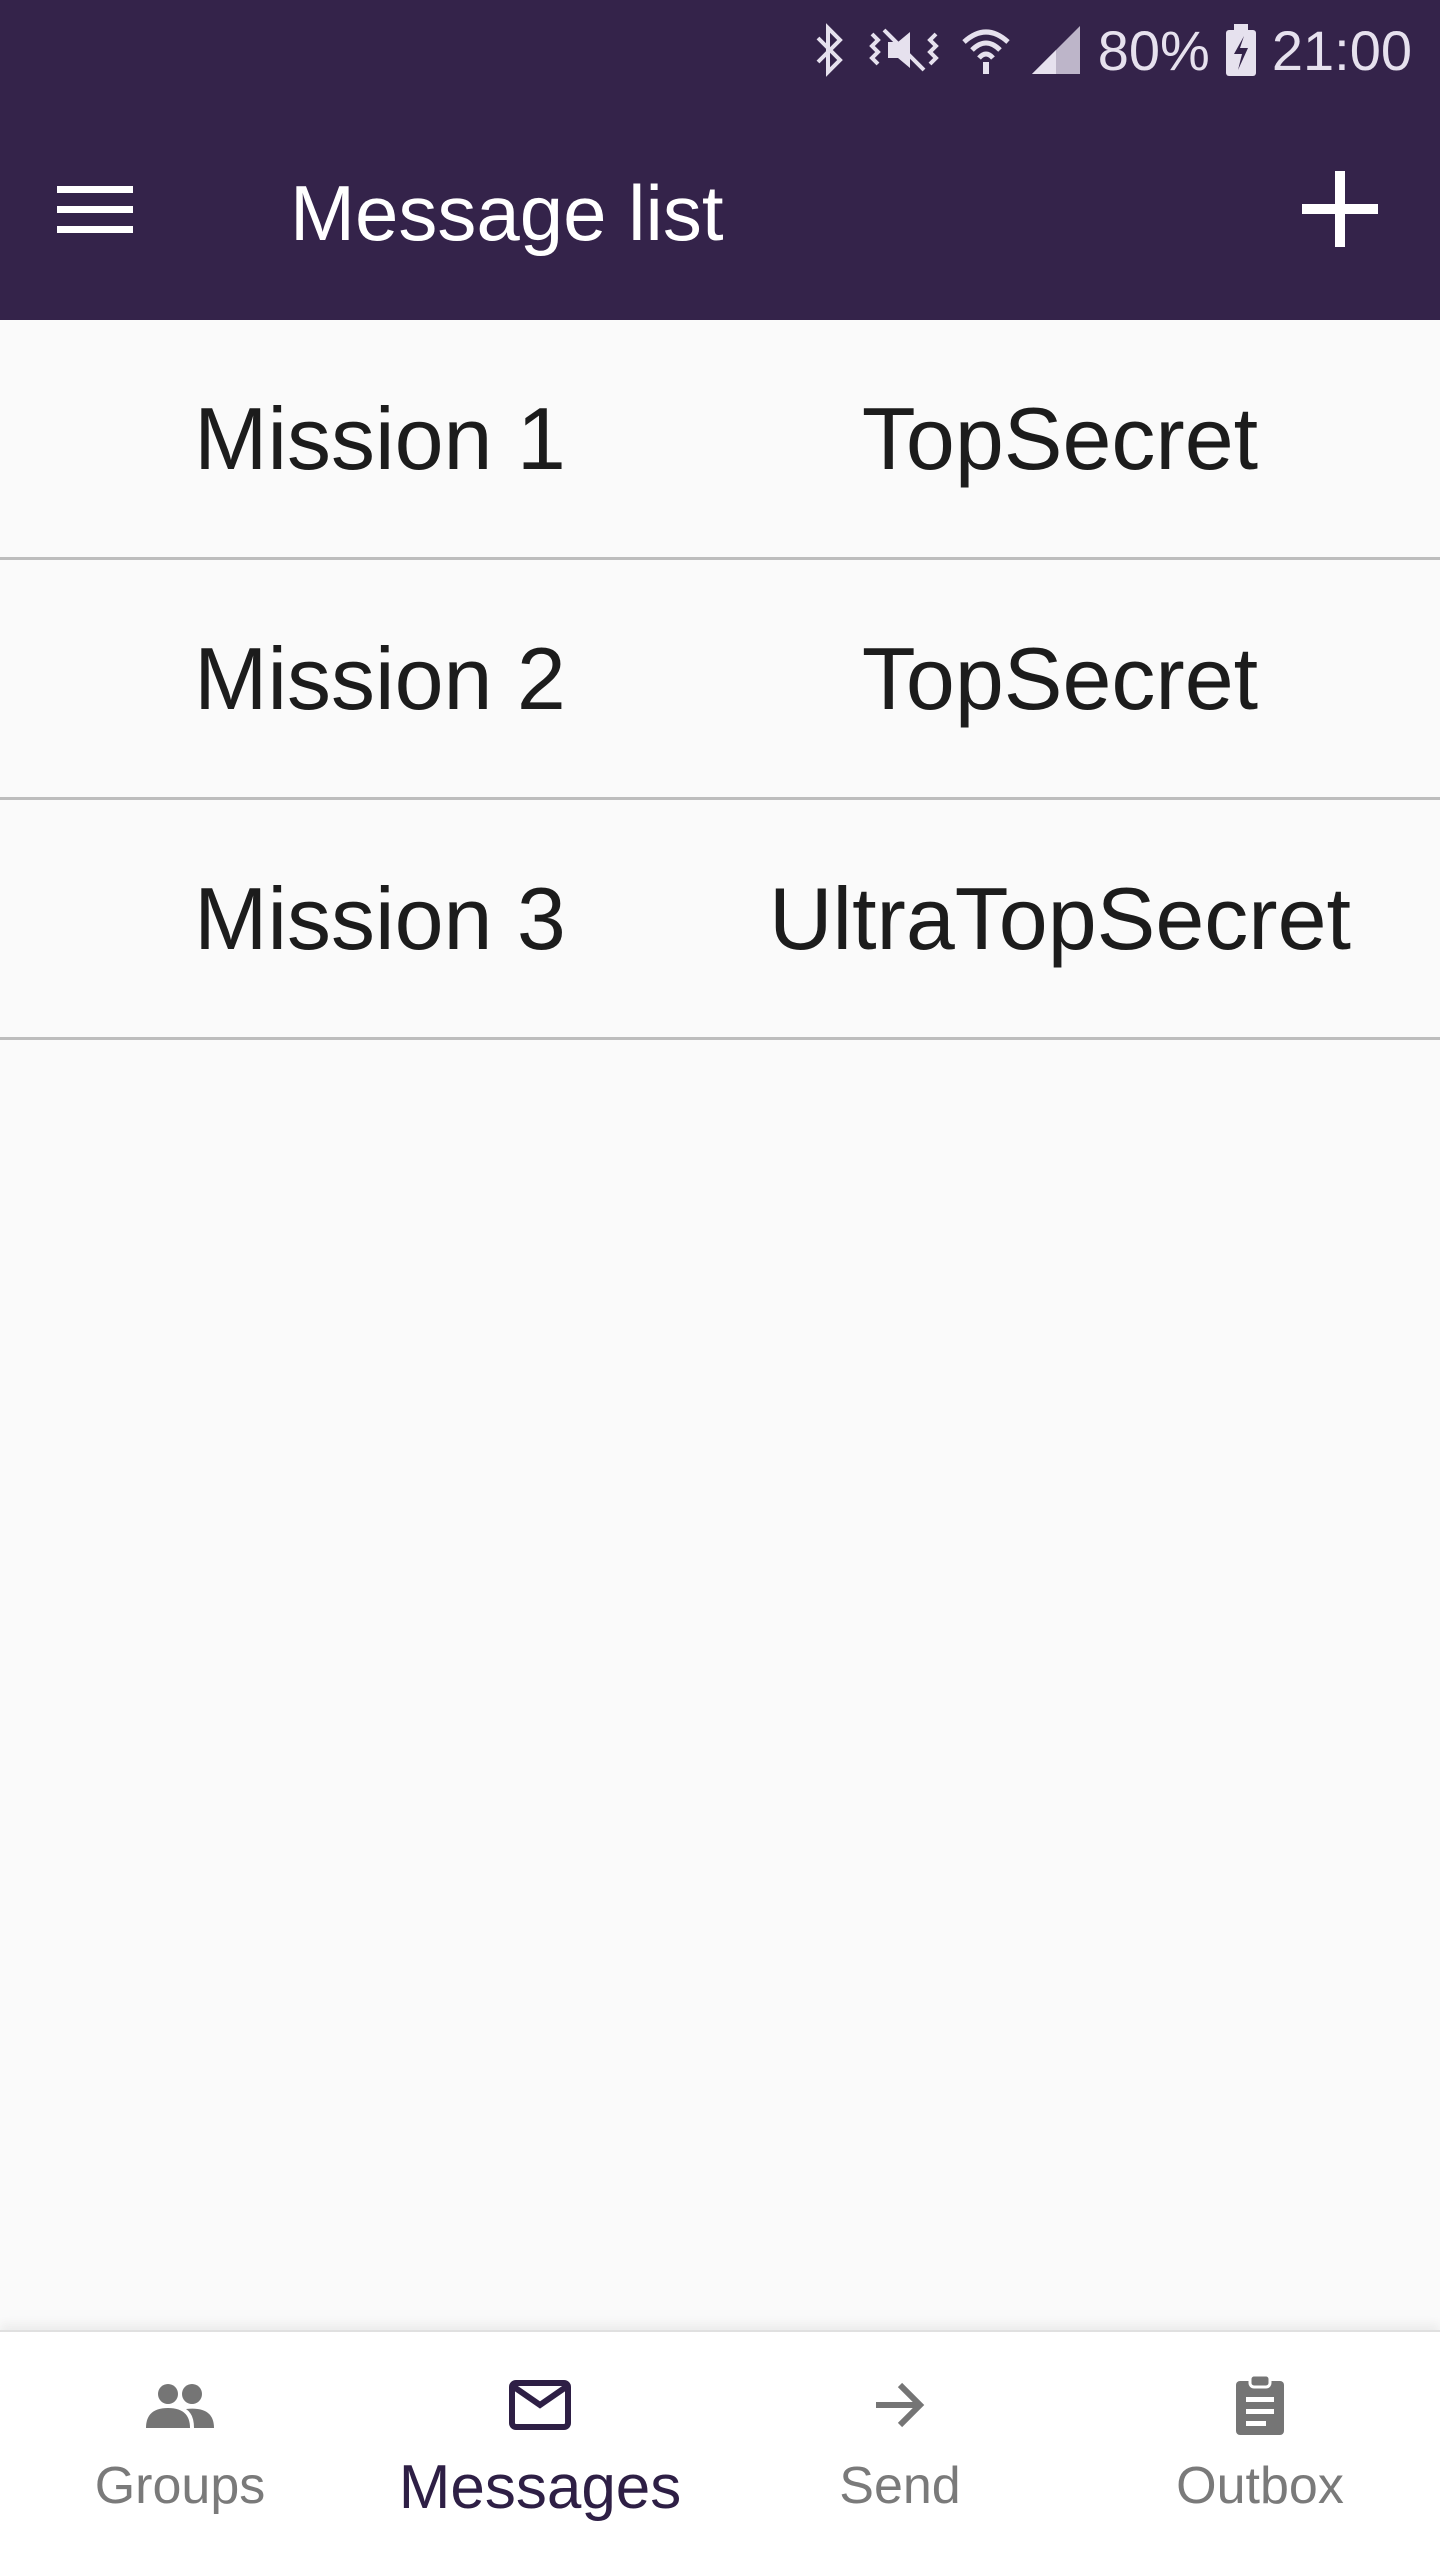  Describe the element at coordinates (1056, 50) in the screenshot. I see `signal-icon` at that location.